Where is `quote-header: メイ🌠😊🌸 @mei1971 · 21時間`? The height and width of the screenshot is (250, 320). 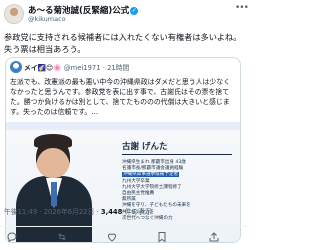
quote-header: メイ🌠😊🌸 @mei1971 · 21時間 is located at coordinates (76, 67).